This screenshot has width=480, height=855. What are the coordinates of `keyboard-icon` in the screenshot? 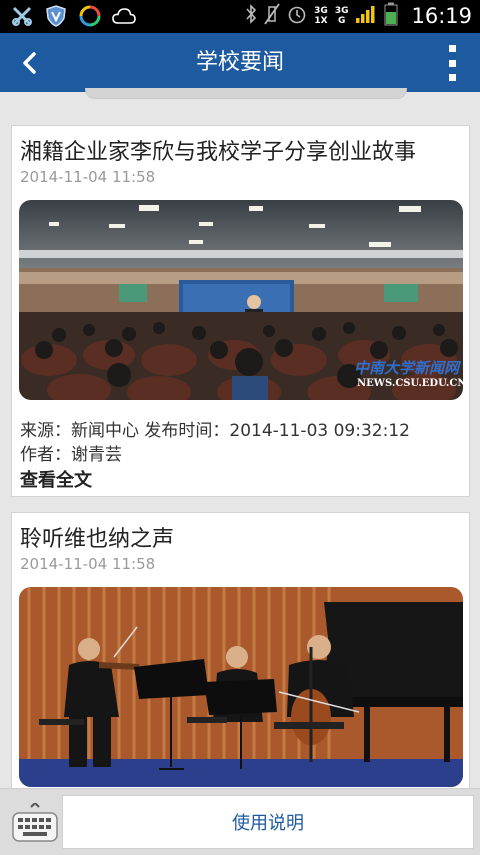 It's located at (35, 822).